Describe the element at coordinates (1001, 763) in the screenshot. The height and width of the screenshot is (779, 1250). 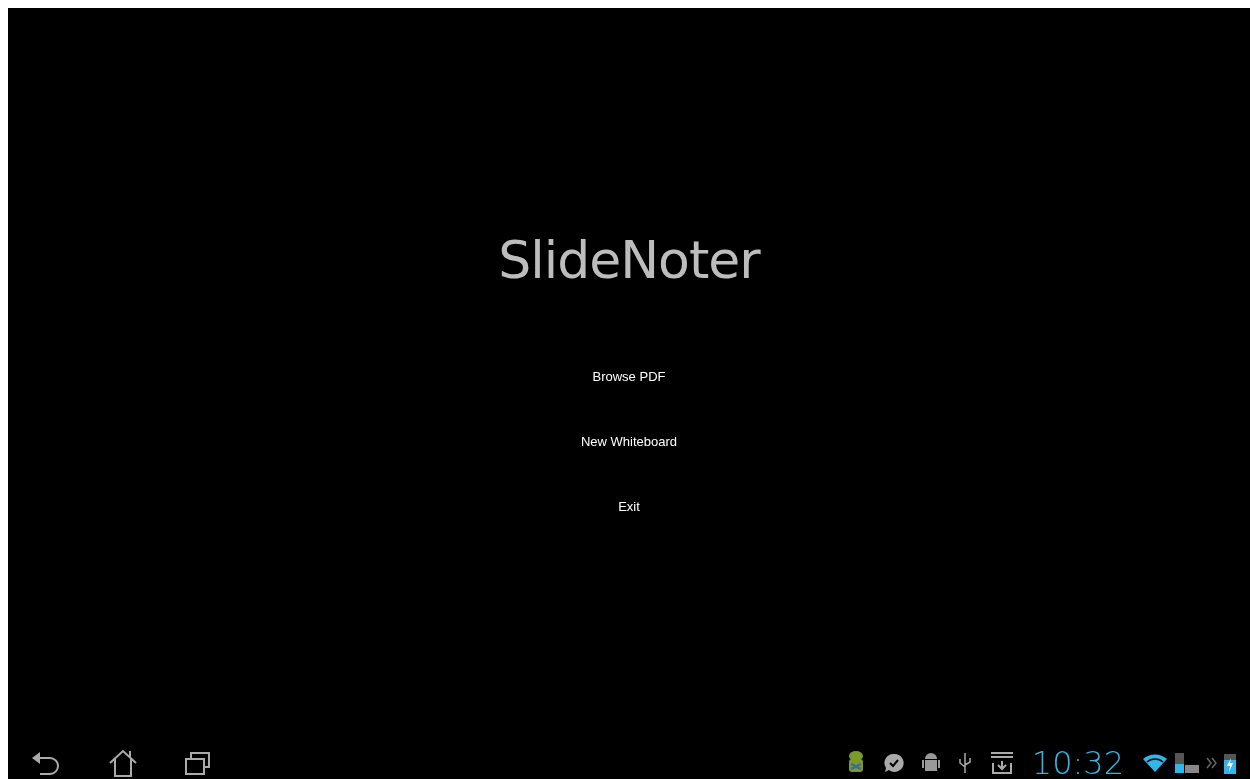
I see `download-tray-icon` at that location.